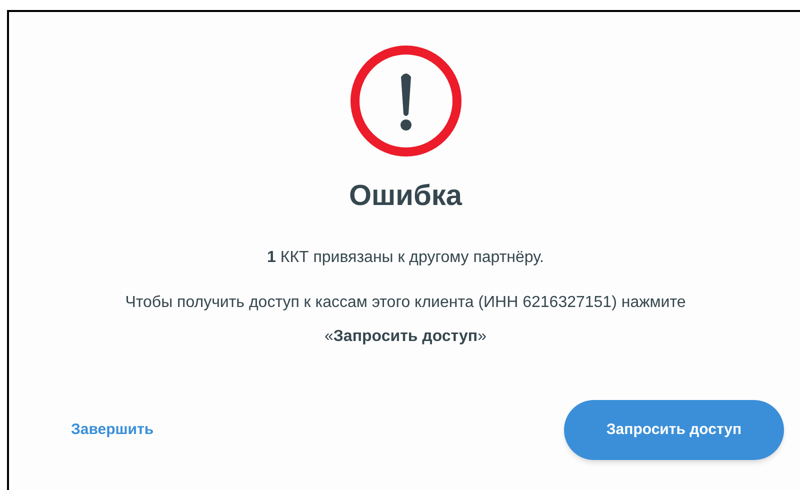 This screenshot has height=490, width=800. What do you see at coordinates (405, 258) in the screenshot?
I see `error-message: 1 ККТ привязаны к другому партнёру.` at bounding box center [405, 258].